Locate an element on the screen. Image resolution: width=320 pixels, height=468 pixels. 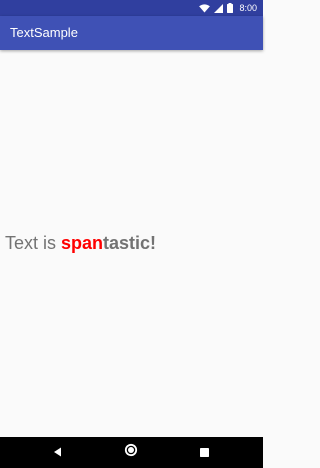
wifi-icon is located at coordinates (205, 8).